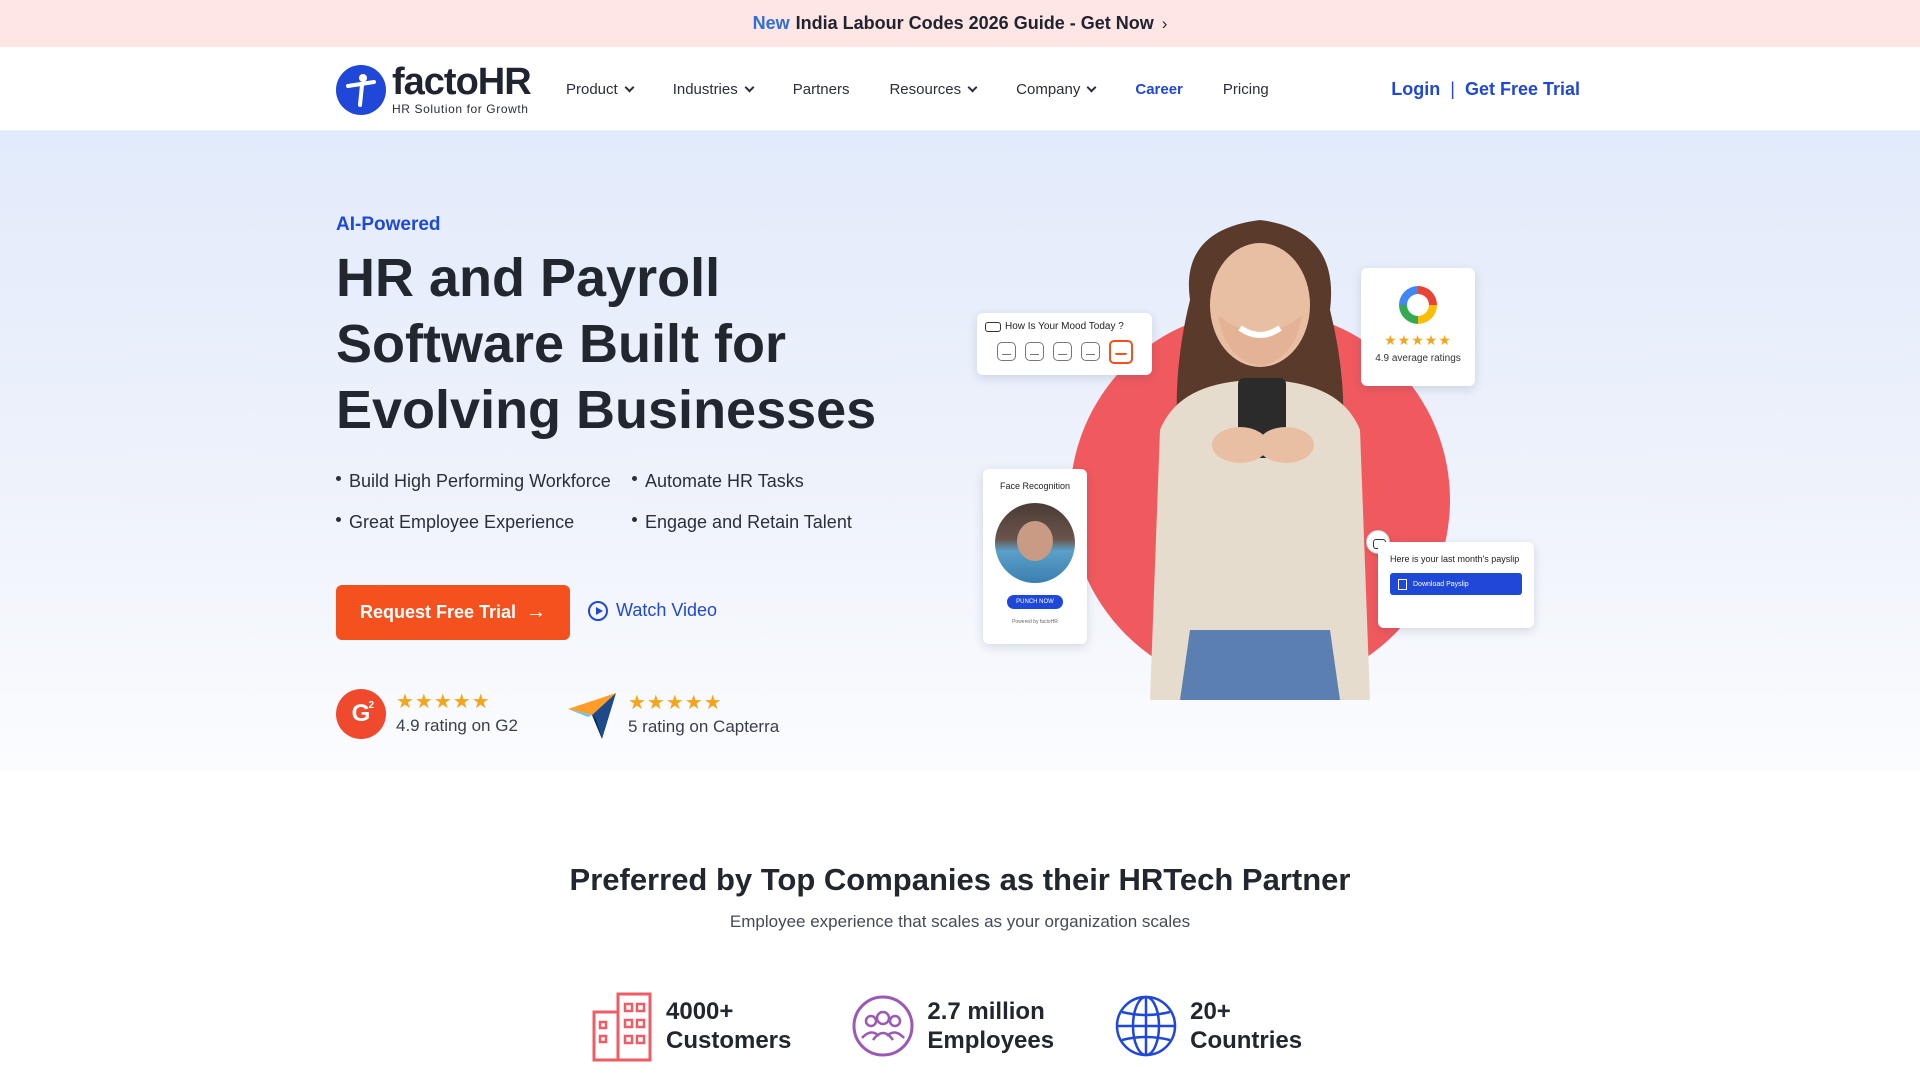  Describe the element at coordinates (672, 715) in the screenshot. I see `capterra-rating: ★★★★★ 5 rating on Capterra` at that location.